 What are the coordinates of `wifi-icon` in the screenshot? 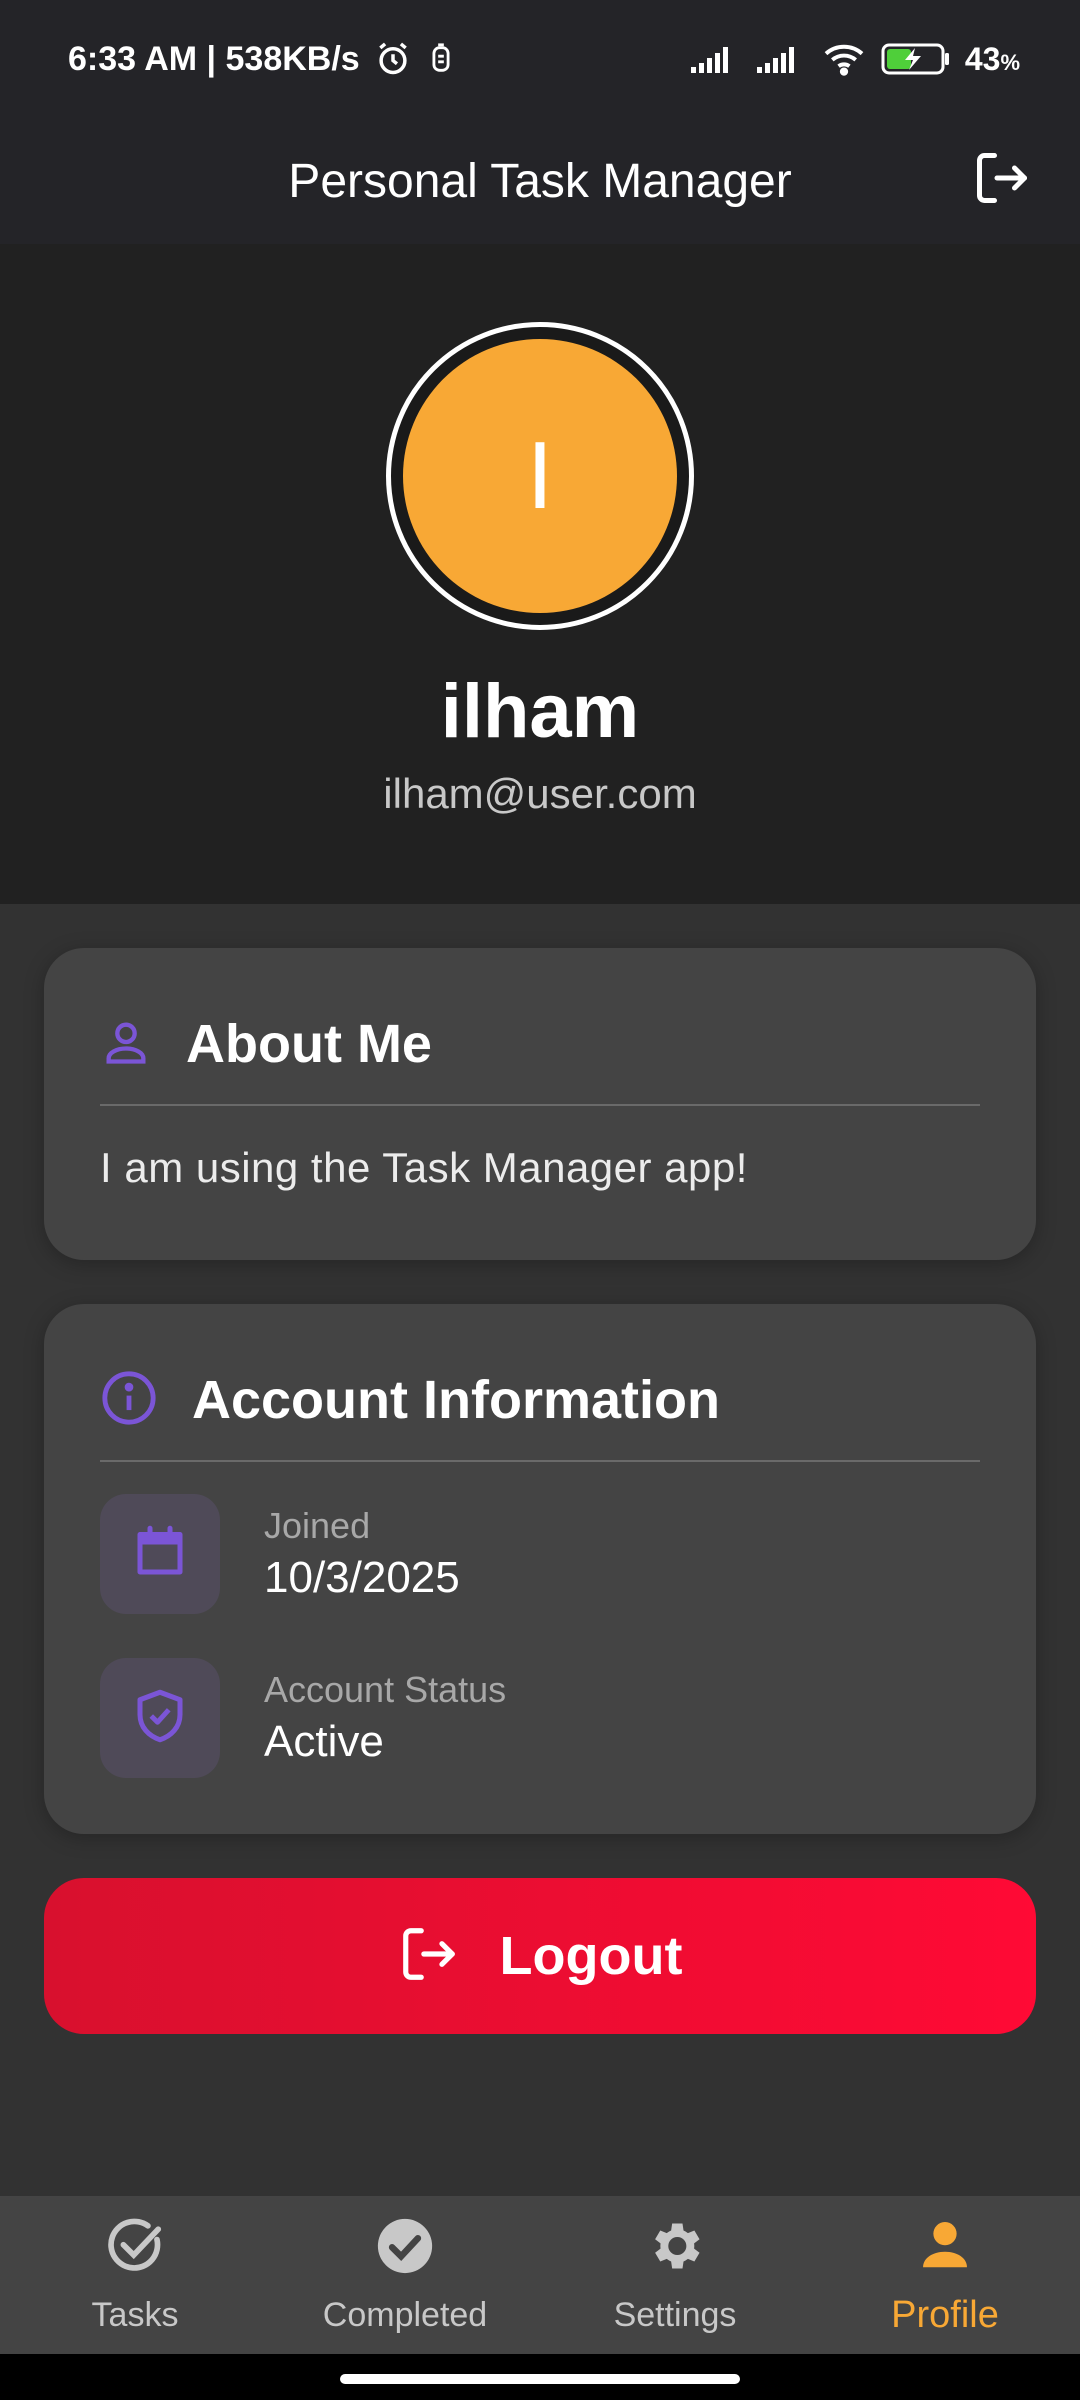 It's located at (844, 59).